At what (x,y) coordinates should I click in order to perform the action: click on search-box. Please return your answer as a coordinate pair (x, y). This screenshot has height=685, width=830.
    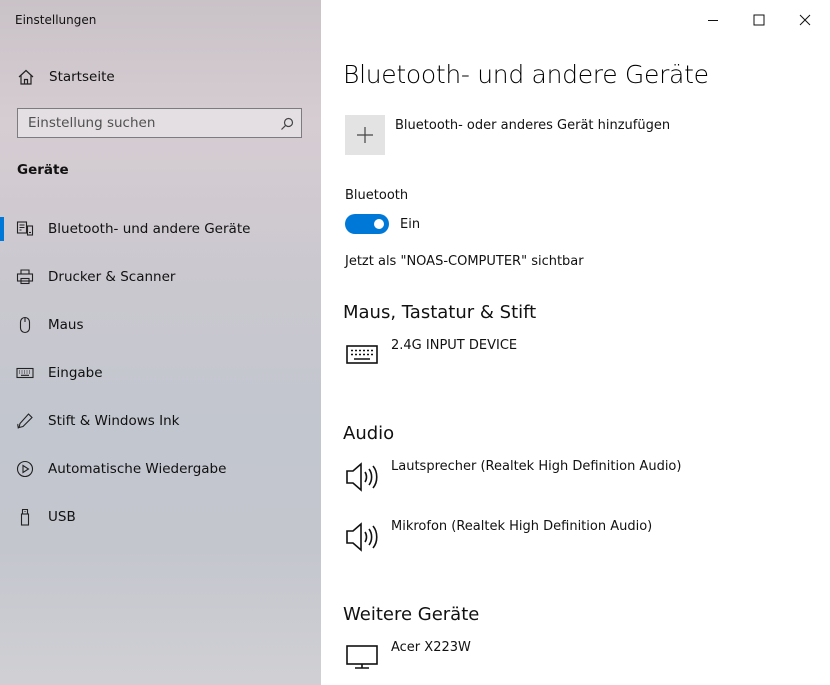
    Looking at the image, I should click on (159, 123).